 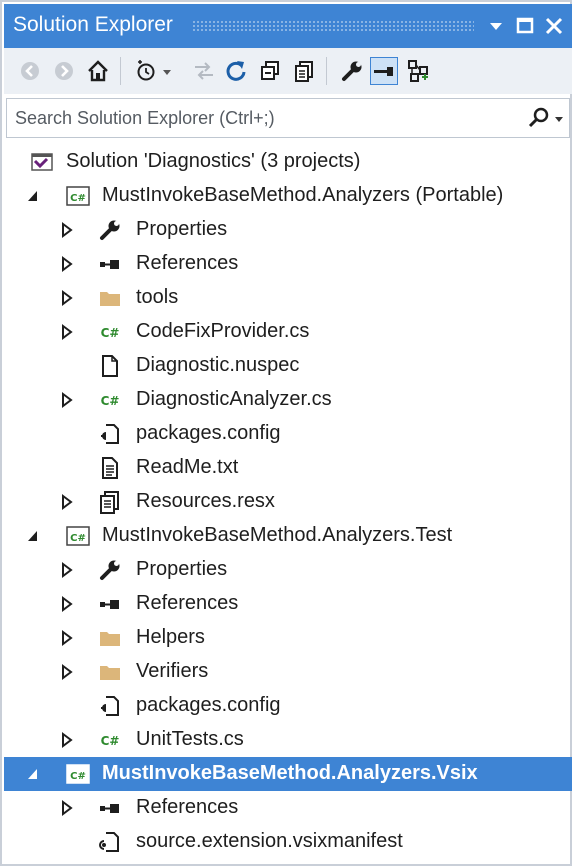 What do you see at coordinates (204, 71) in the screenshot?
I see `sync-with-active-document-icon` at bounding box center [204, 71].